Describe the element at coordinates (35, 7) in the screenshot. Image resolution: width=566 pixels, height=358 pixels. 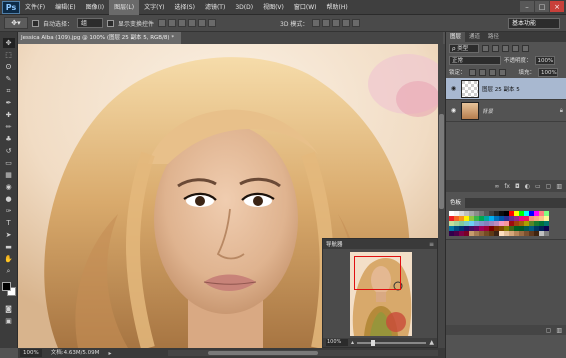
I see `menu-item: 文件(F)` at that location.